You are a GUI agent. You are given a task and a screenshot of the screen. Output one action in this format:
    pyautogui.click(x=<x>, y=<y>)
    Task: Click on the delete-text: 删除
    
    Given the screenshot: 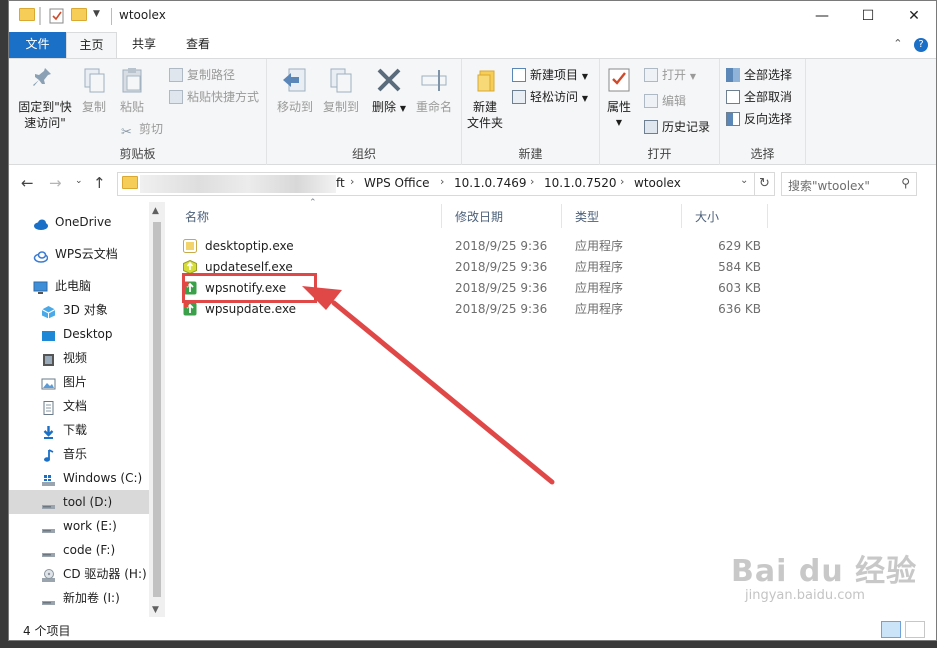 What is the action you would take?
    pyautogui.click(x=384, y=107)
    